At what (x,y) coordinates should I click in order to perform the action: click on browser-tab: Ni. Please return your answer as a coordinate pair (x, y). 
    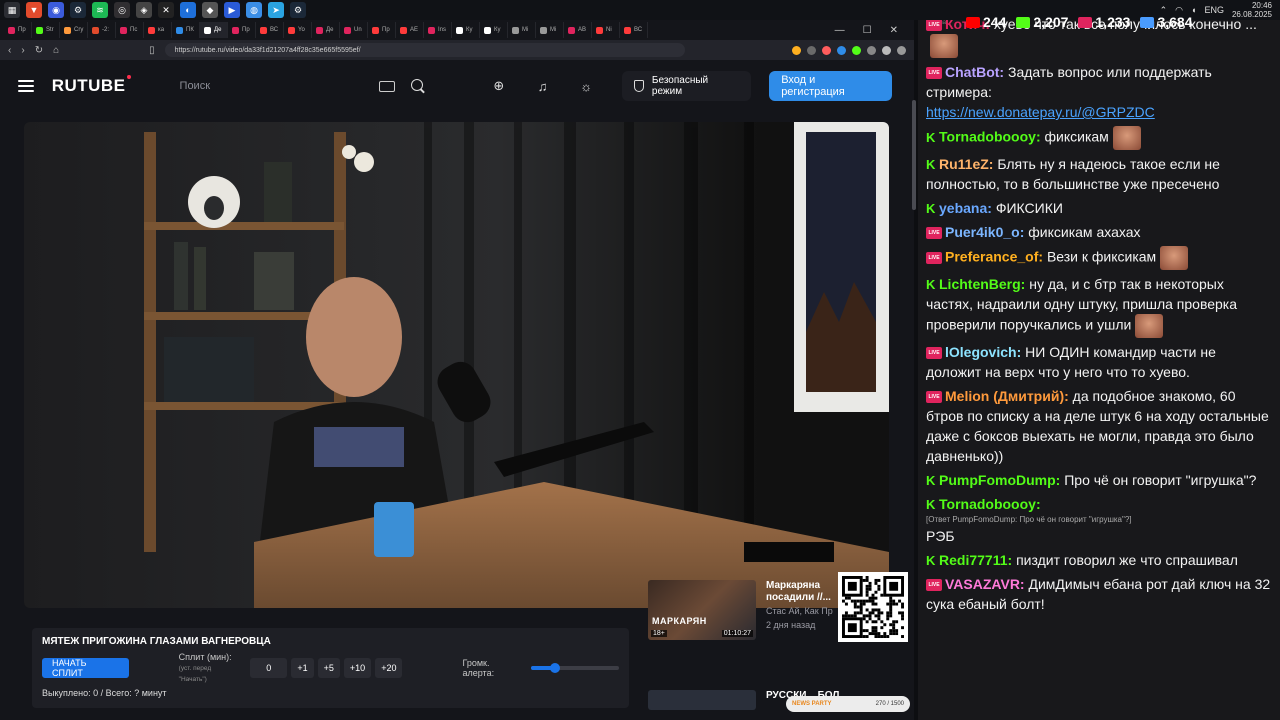
    Looking at the image, I should click on (606, 30).